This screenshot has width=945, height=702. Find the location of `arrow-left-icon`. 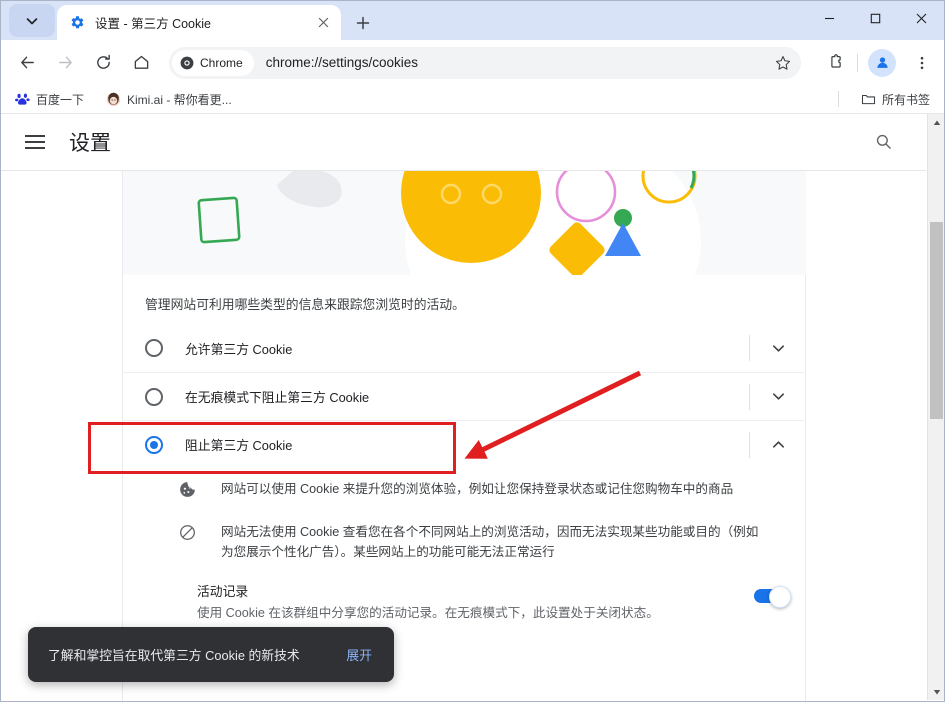

arrow-left-icon is located at coordinates (27, 62).